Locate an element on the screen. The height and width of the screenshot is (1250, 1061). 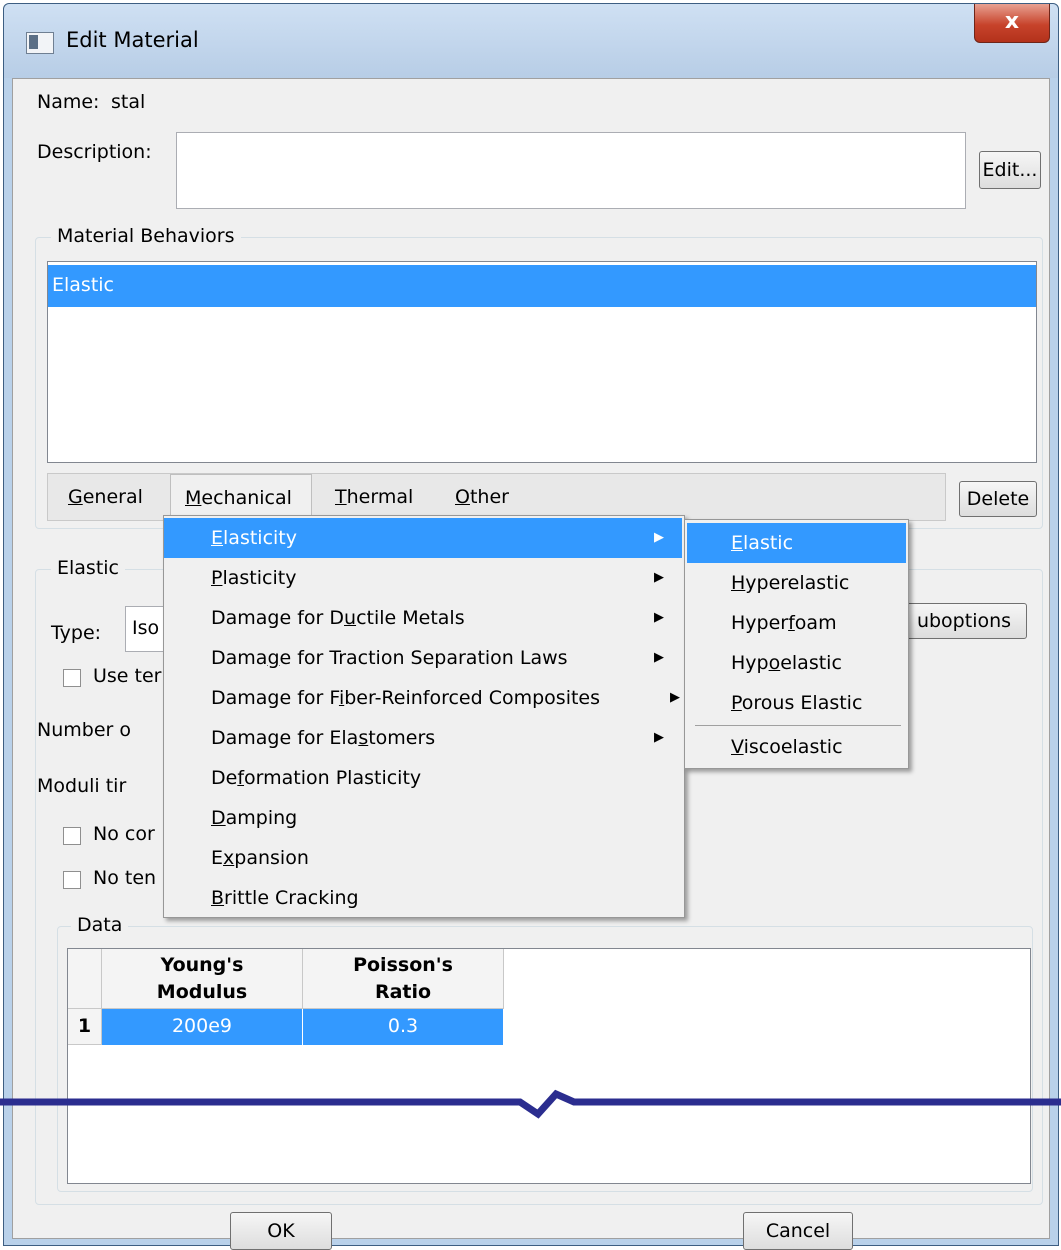
number-of-field-variables-label: Number o is located at coordinates (84, 730).